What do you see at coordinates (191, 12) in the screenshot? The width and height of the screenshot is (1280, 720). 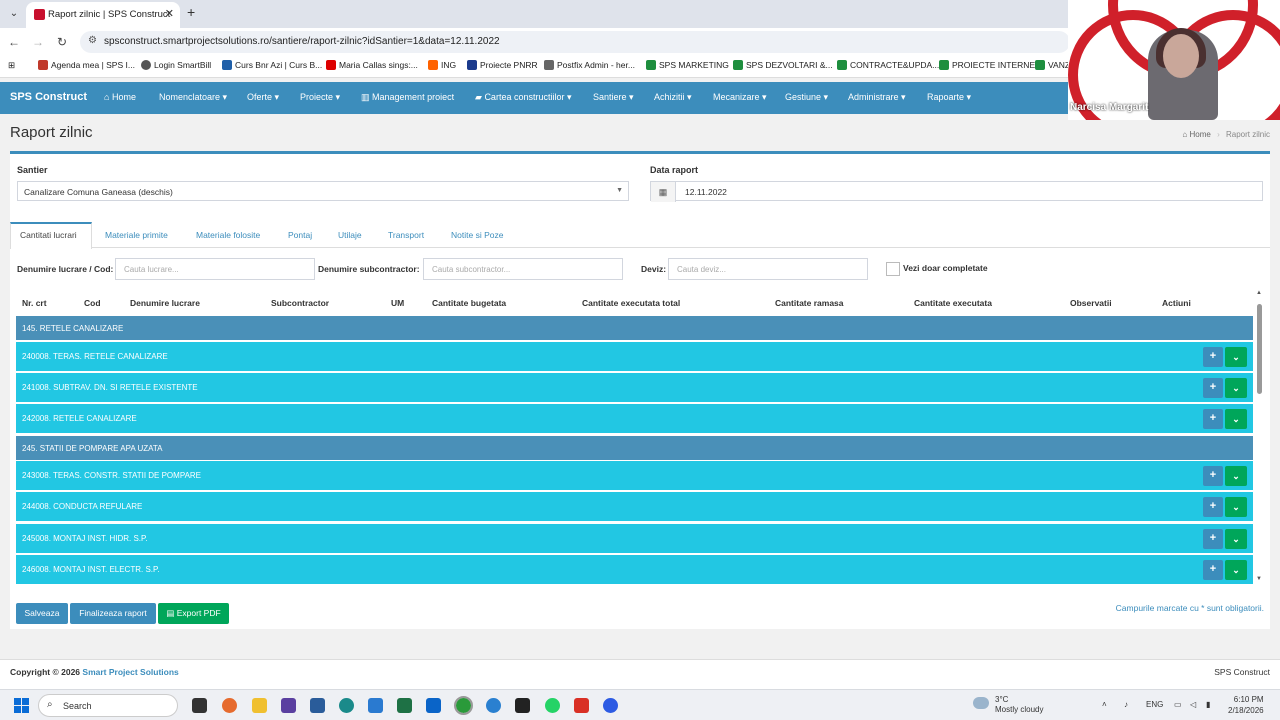 I see `new-tab-icon: +` at bounding box center [191, 12].